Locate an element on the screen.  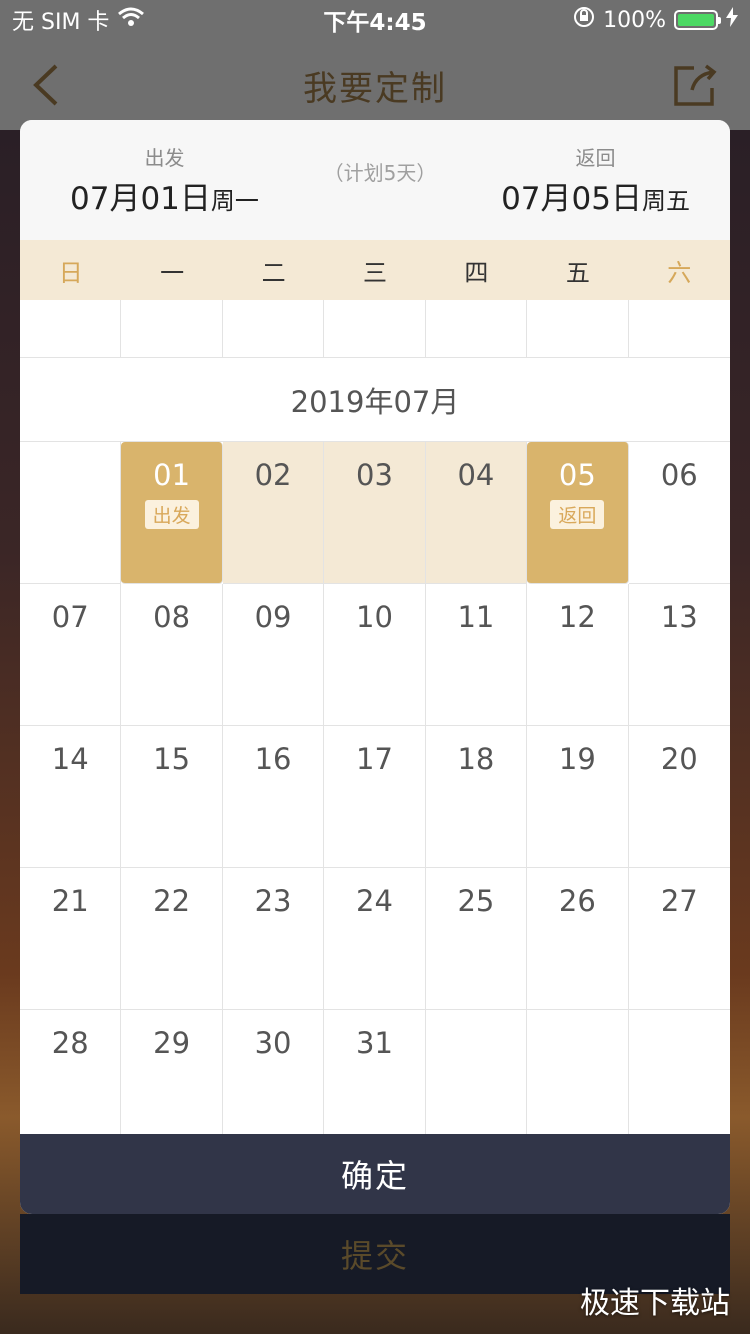
weekday-fri: 五 is located at coordinates (577, 272).